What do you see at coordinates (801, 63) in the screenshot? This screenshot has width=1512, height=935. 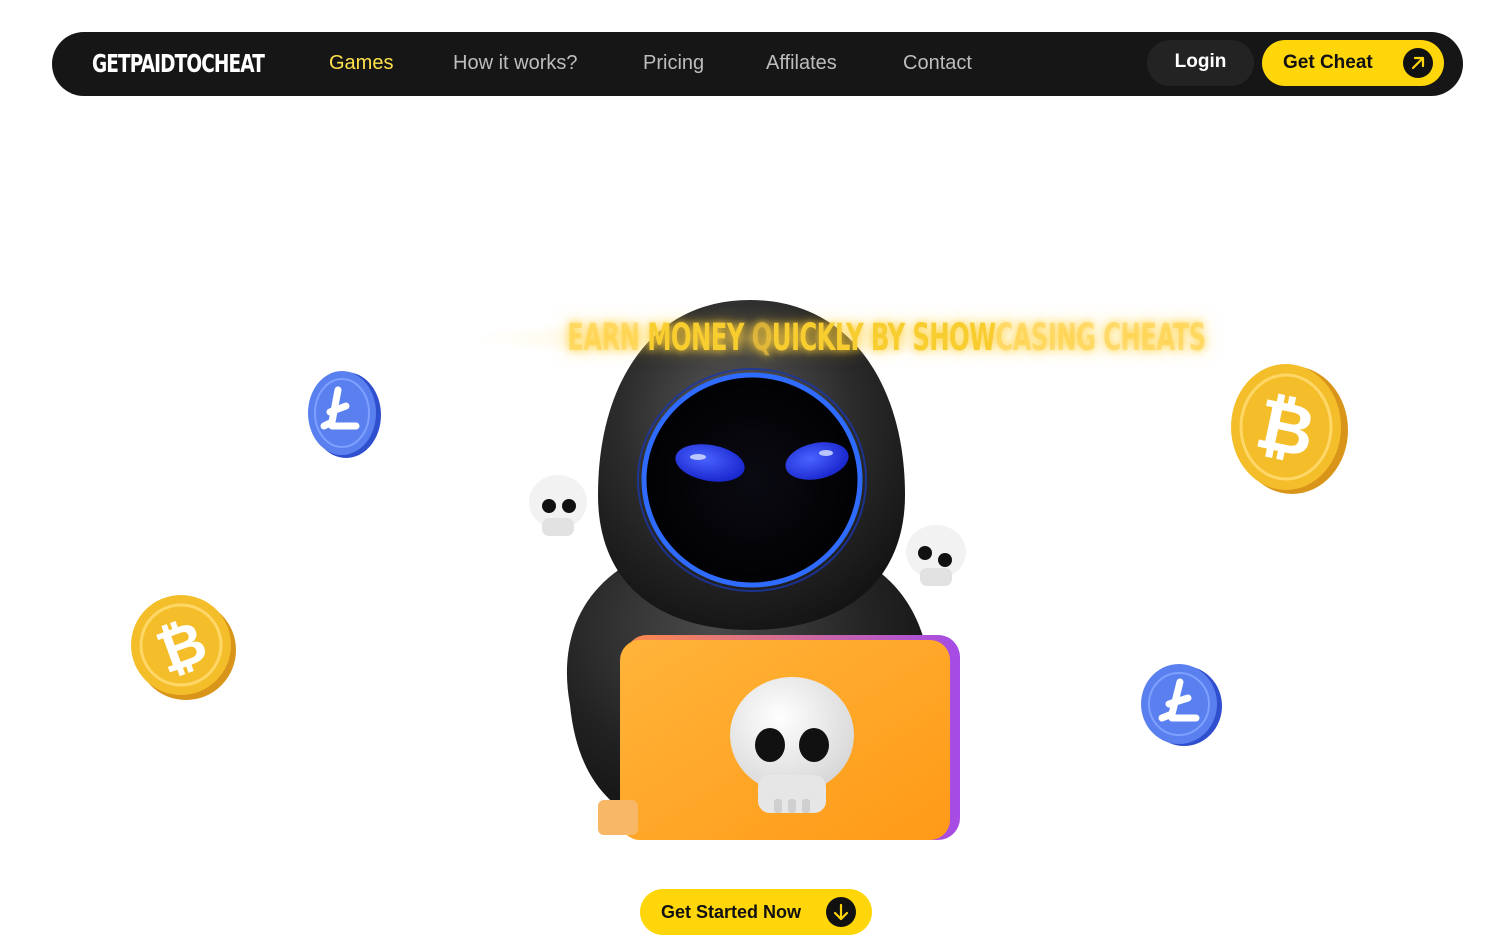 I see `nav-link-affiliates: Affilates` at bounding box center [801, 63].